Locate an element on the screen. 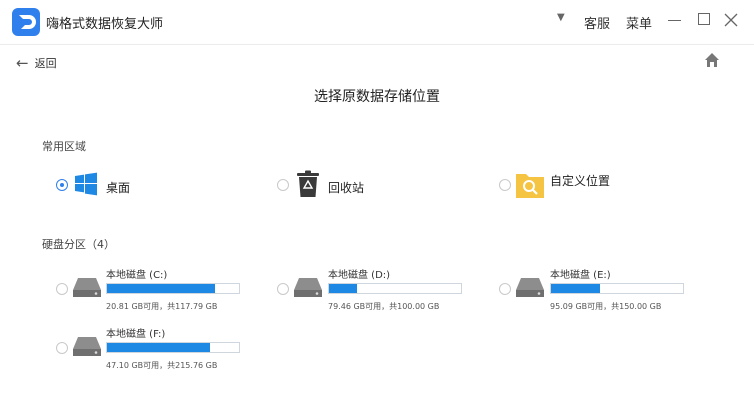 The height and width of the screenshot is (400, 754). windows-logo-icon is located at coordinates (86, 184).